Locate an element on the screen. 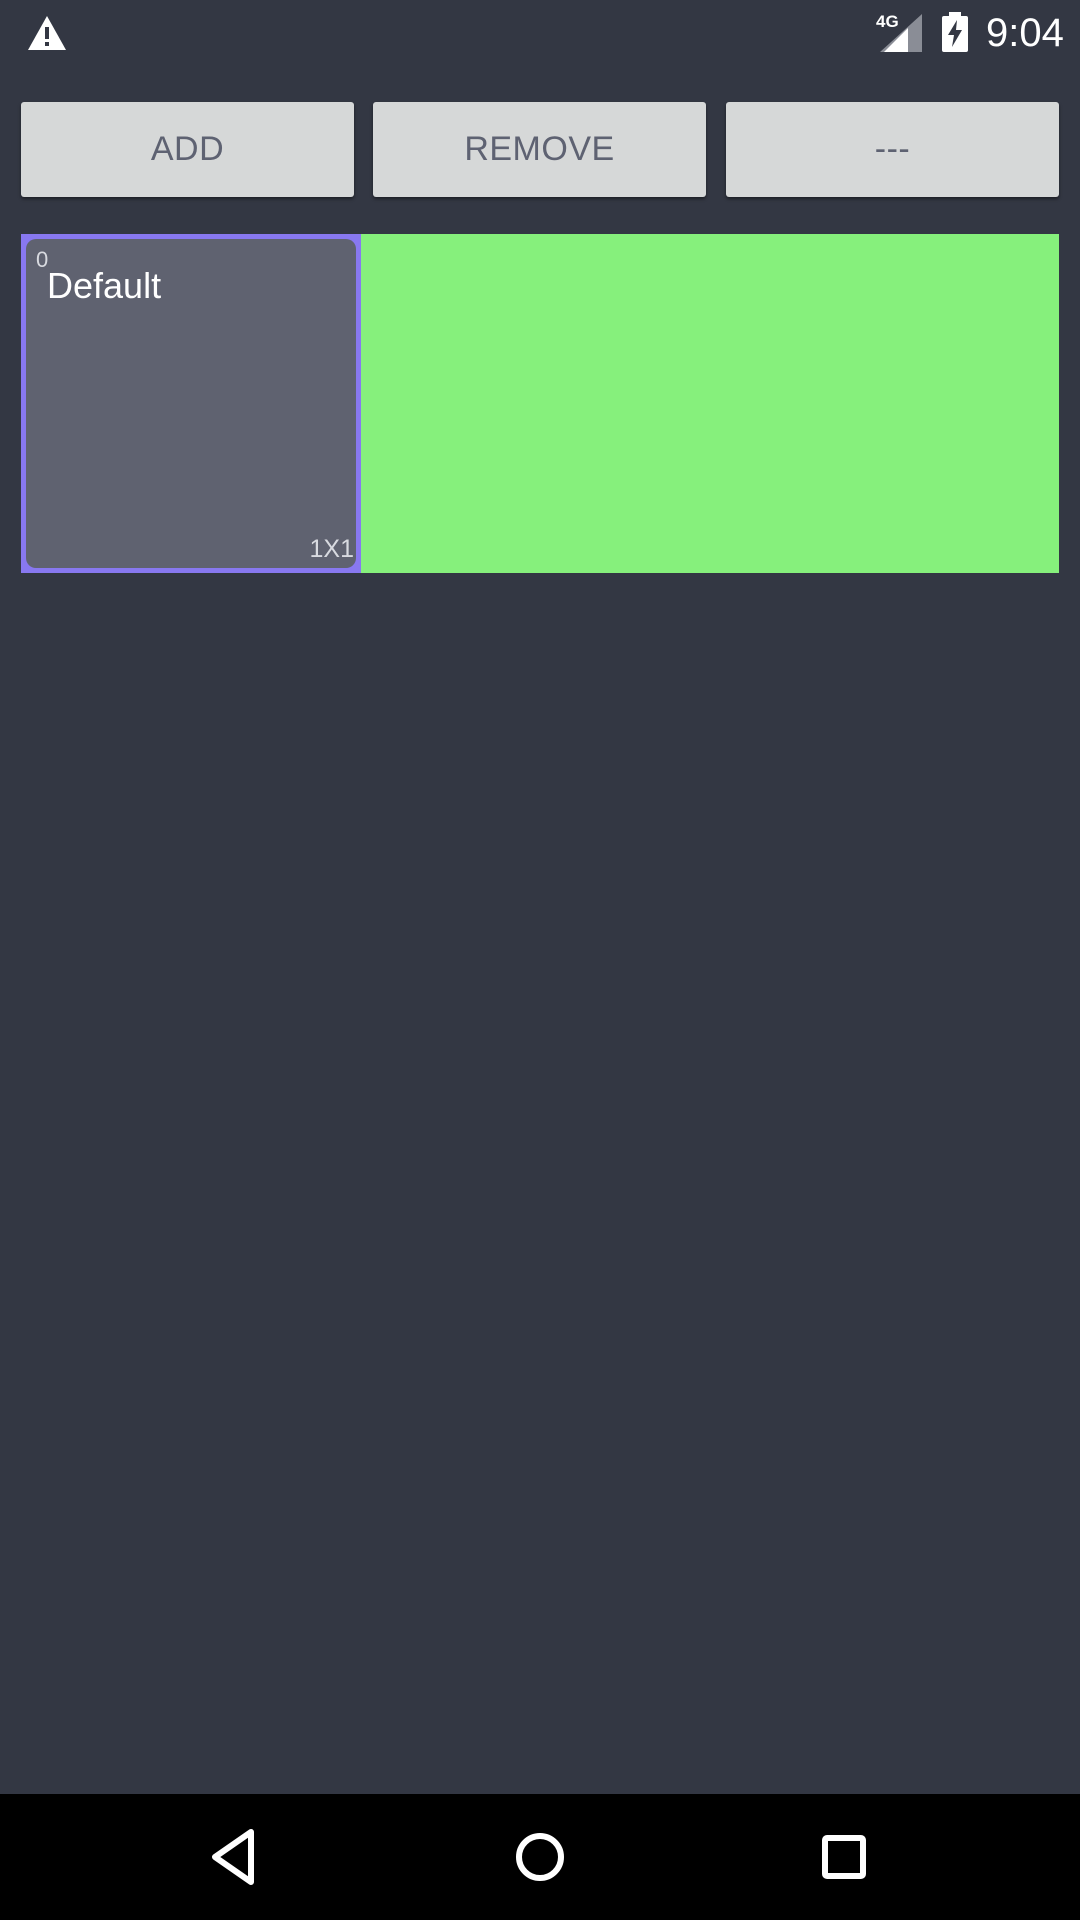  tile-body: 0 Default 1X1 is located at coordinates (191, 403).